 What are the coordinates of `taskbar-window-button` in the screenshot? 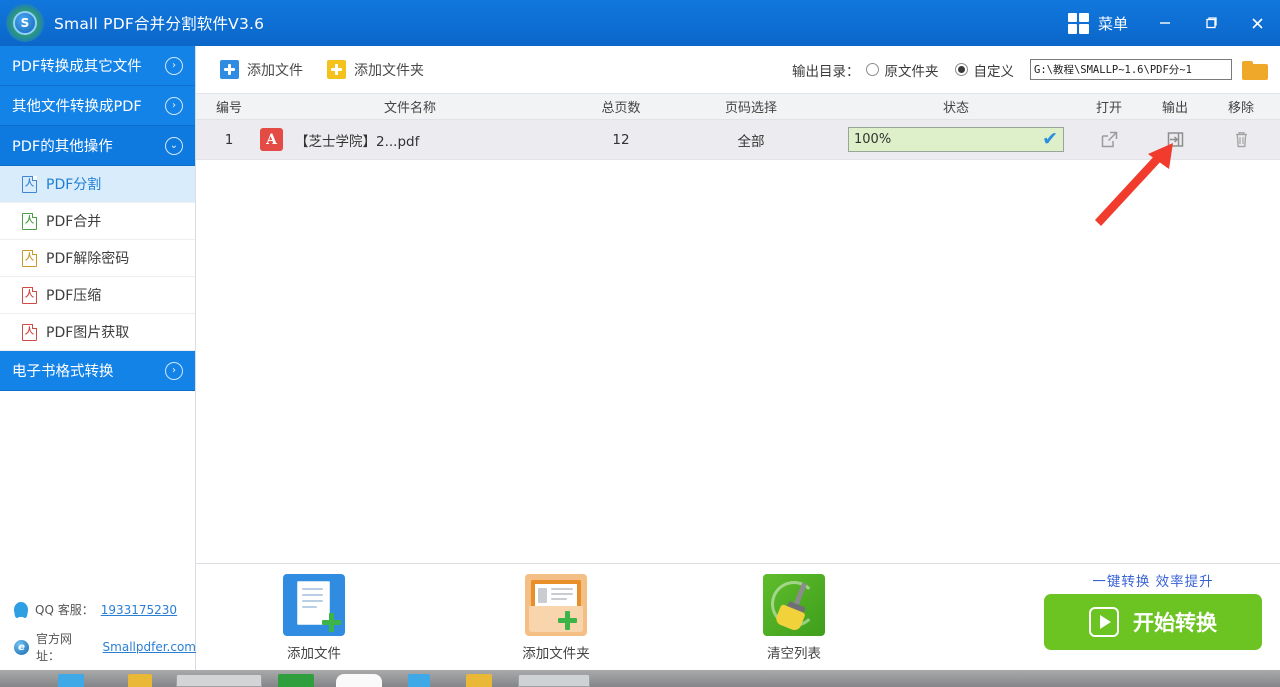 It's located at (219, 680).